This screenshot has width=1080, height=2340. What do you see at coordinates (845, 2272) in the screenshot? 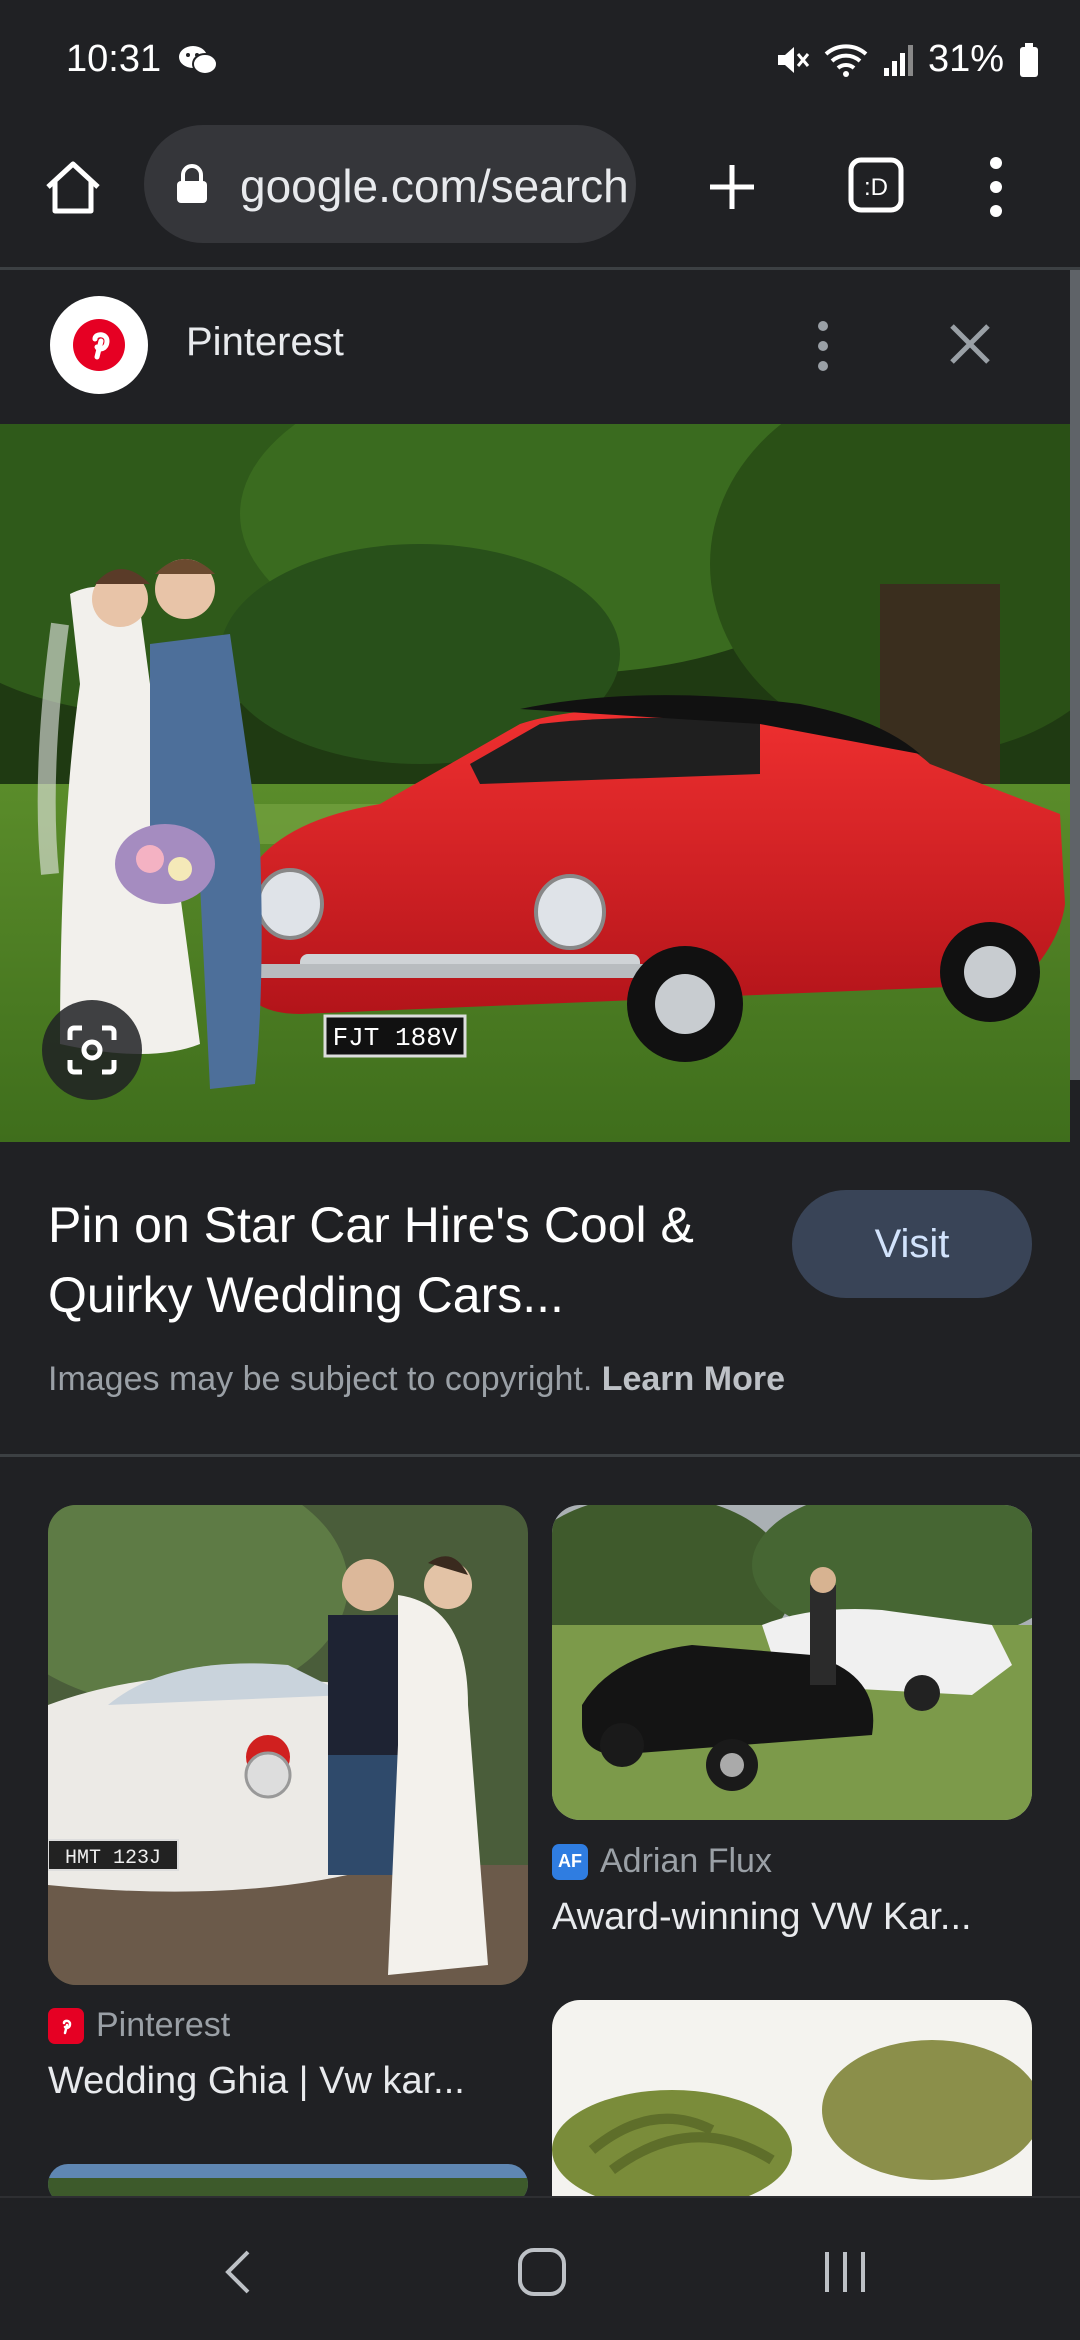
I see `recent-apps-icon` at bounding box center [845, 2272].